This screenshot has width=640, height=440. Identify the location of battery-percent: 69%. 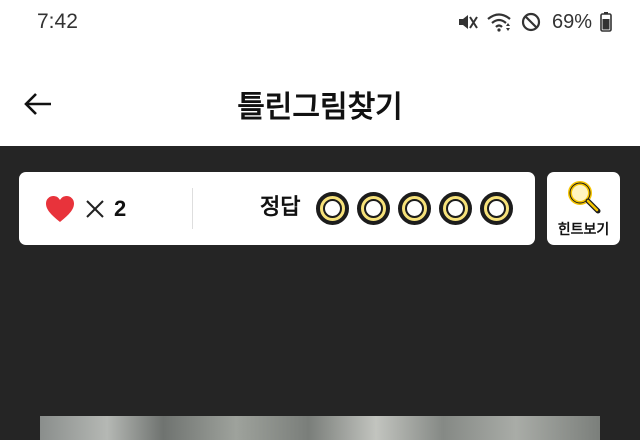
(571, 21).